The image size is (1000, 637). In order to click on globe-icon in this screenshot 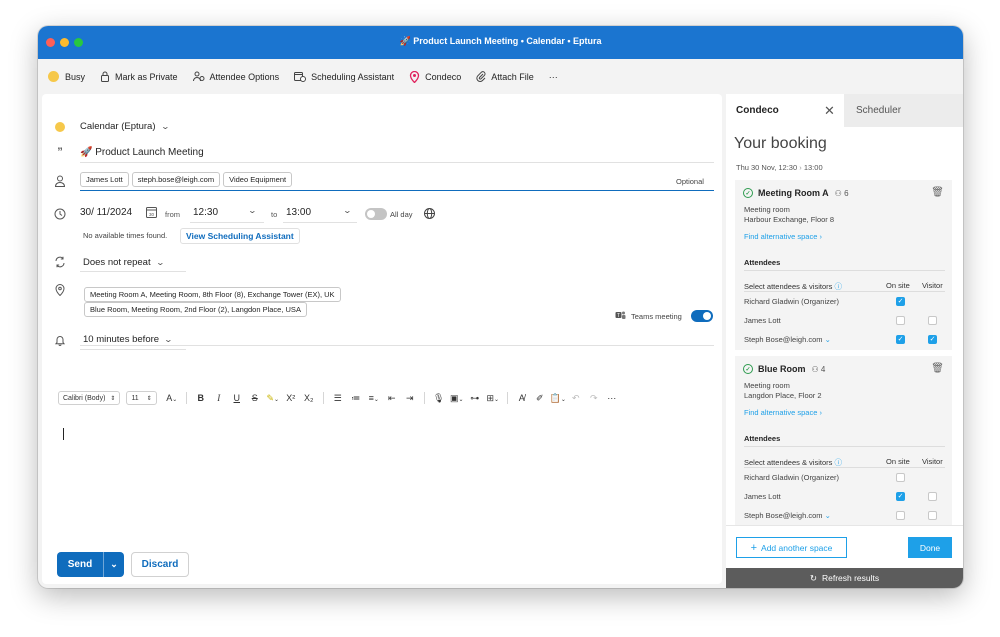, I will do `click(429, 213)`.